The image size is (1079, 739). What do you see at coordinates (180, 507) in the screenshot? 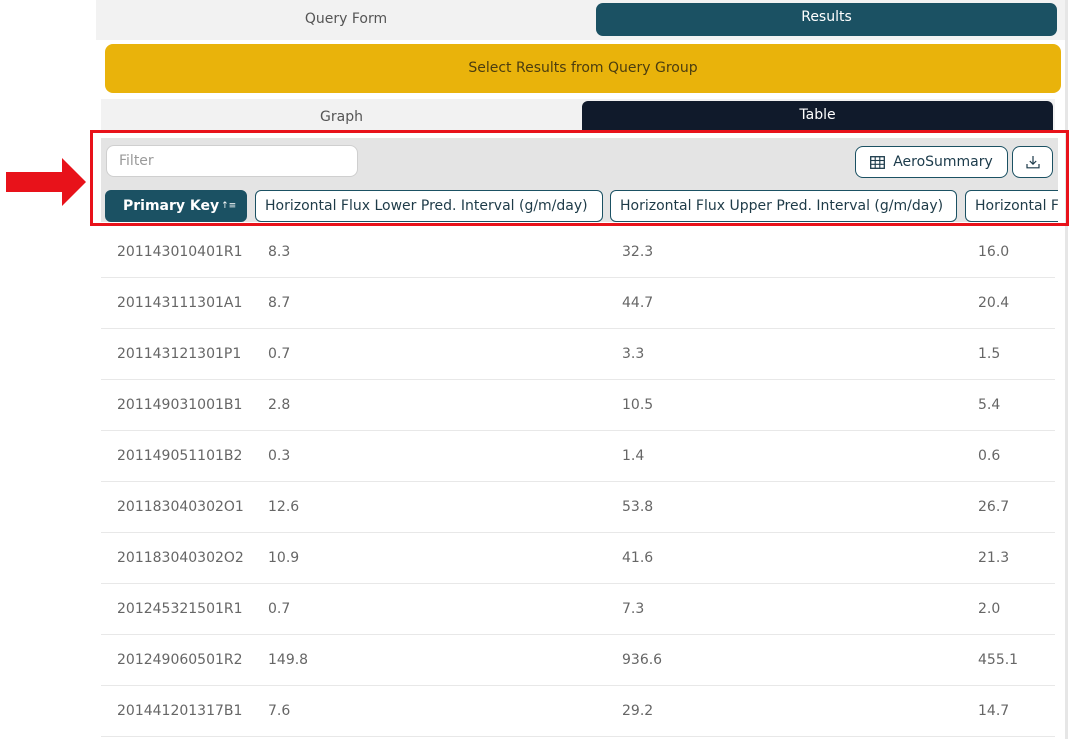
I see `table-cell: 201183040302O1` at bounding box center [180, 507].